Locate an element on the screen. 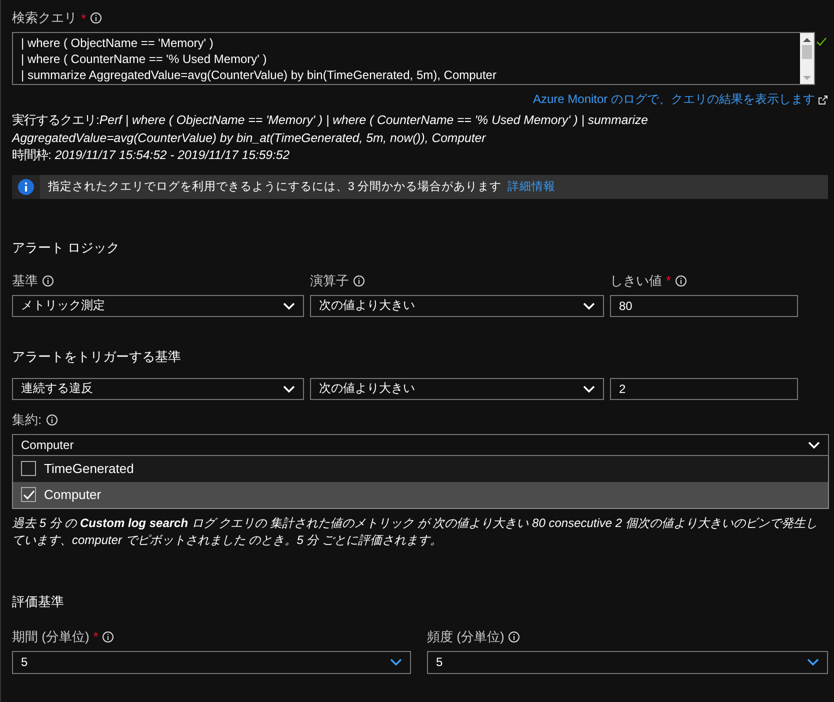 This screenshot has height=702, width=834. query-textarea: | where ( ObjectName == 'Memory' ) | where ( CounterName == '% Used Memory' ) | summarize AggregatedValue=avg(CounterValue) by bin(TimeGenerated, 5m), Computer is located at coordinates (413, 58).